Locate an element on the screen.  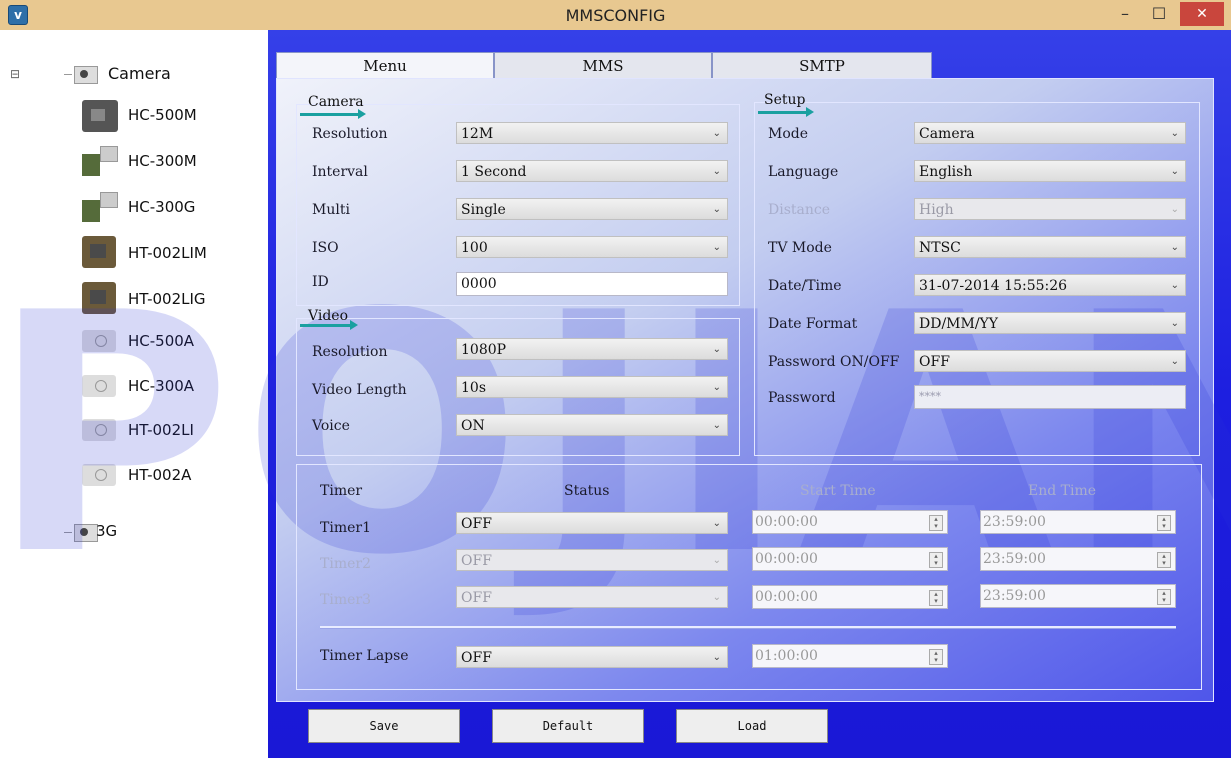
timer2-status-select: OFF ⌄ is located at coordinates (592, 560).